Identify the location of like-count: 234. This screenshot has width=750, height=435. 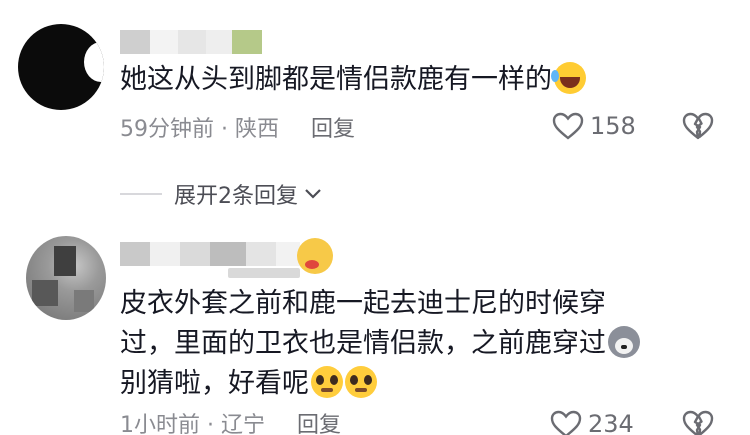
(611, 422).